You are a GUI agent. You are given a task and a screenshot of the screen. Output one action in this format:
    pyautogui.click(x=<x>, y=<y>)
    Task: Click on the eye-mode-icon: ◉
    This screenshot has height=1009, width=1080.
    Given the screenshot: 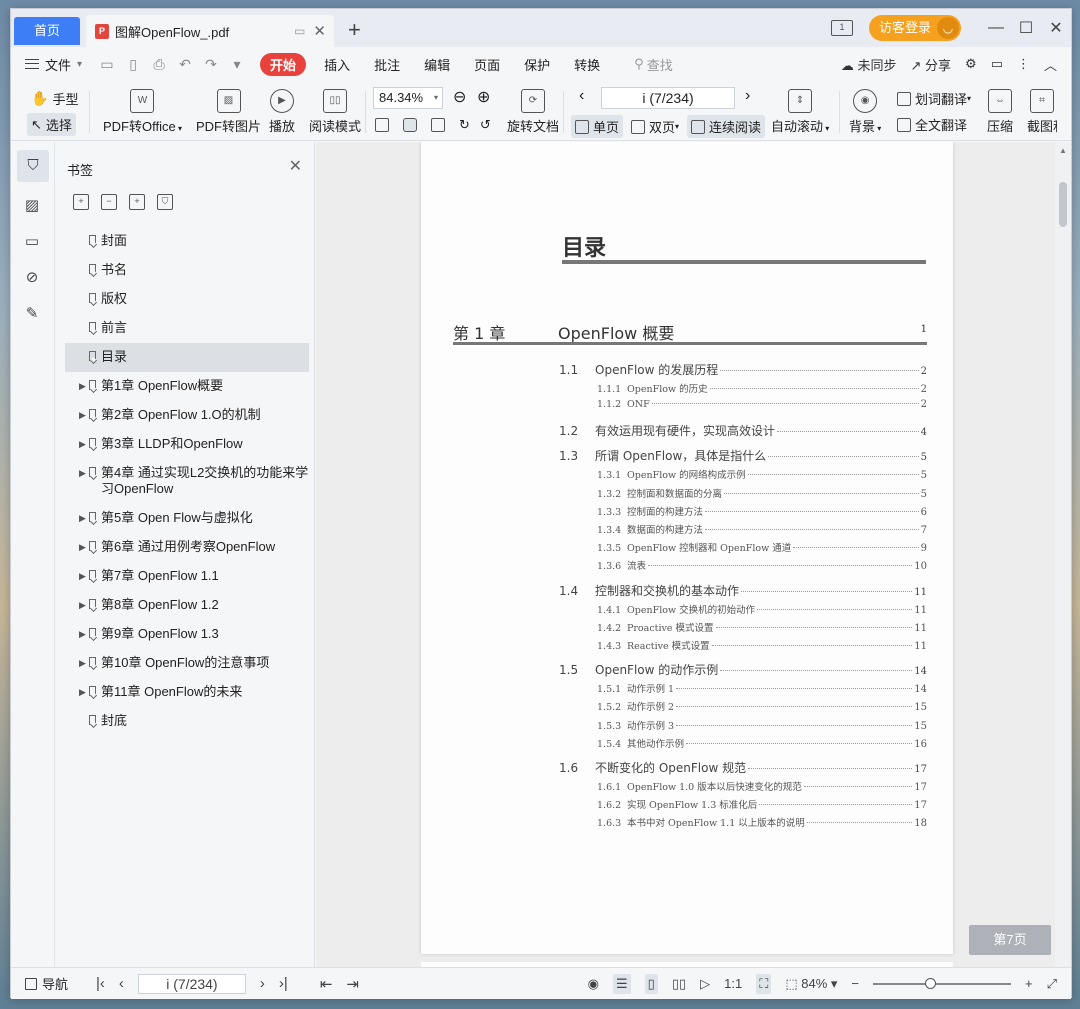 What is the action you would take?
    pyautogui.click(x=593, y=984)
    